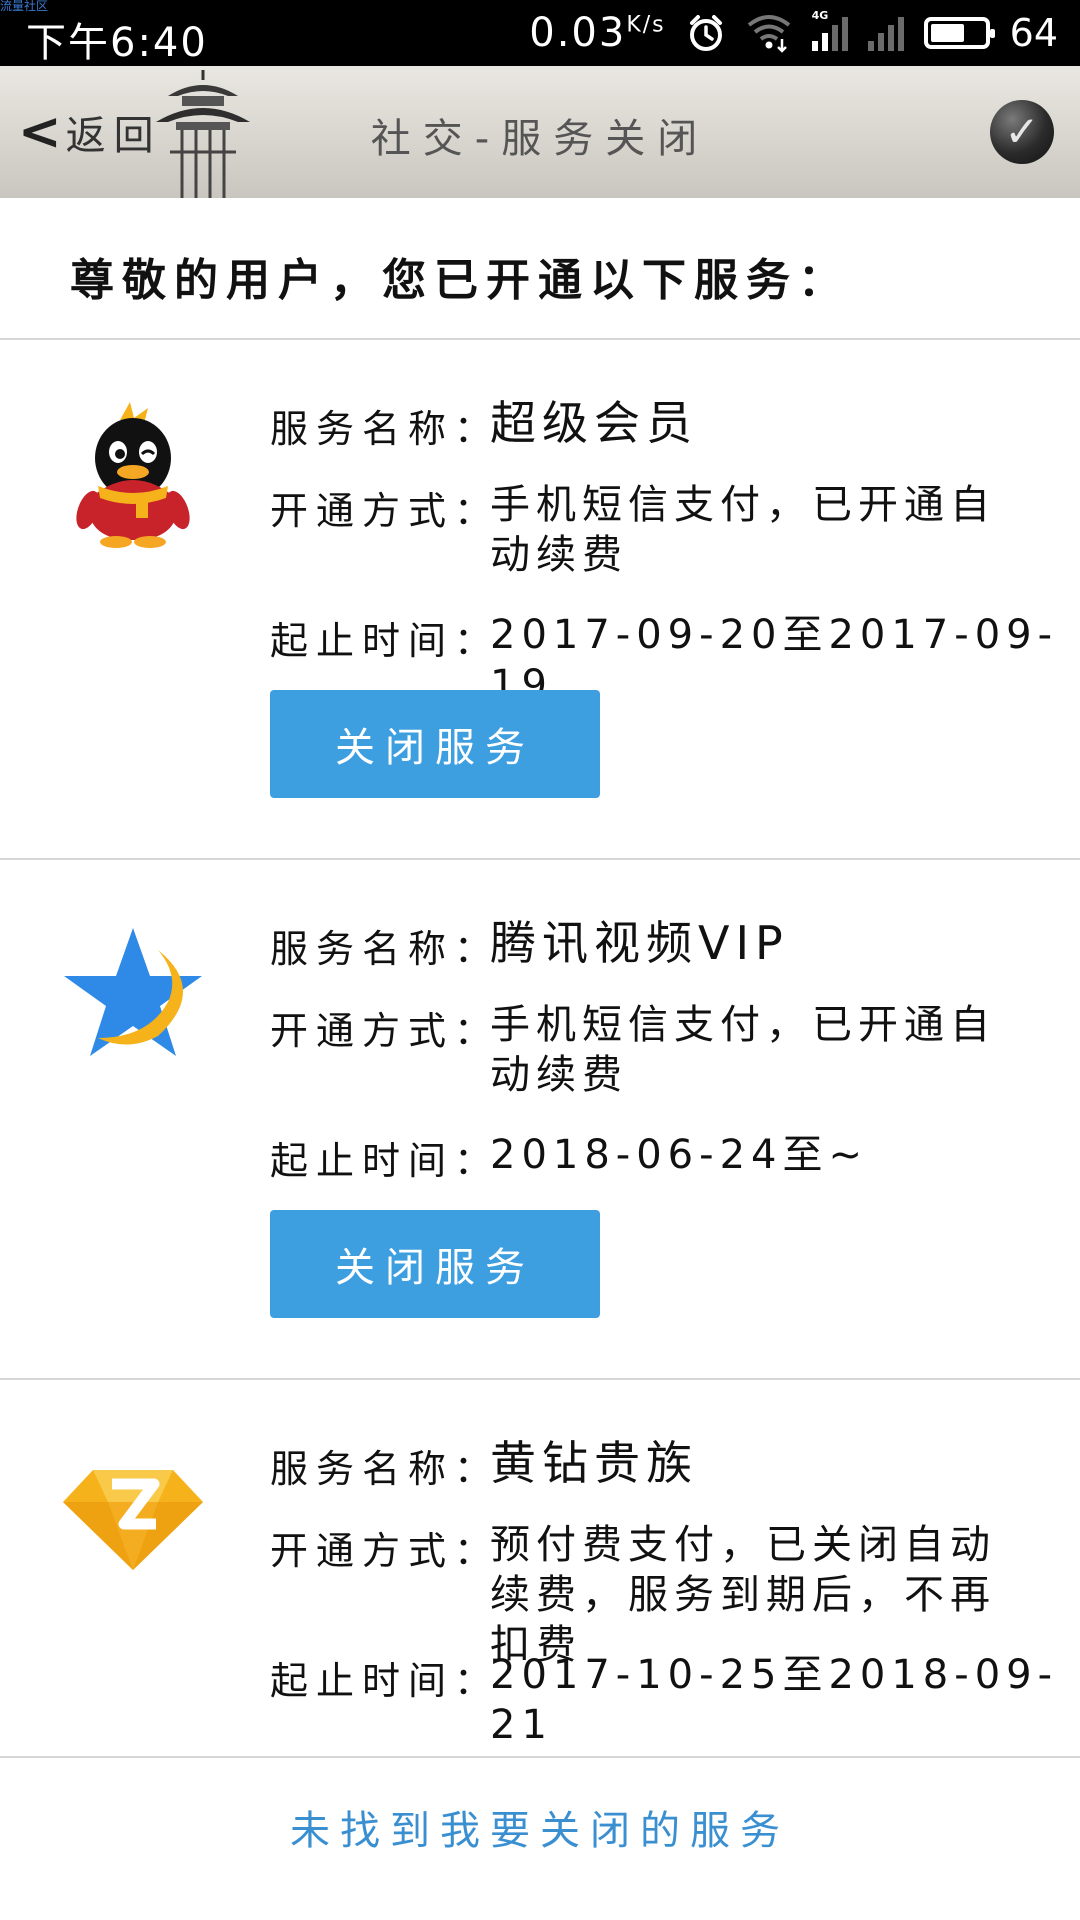 Image resolution: width=1080 pixels, height=1920 pixels. I want to click on service-name-value: 黄钻贵族, so click(594, 1463).